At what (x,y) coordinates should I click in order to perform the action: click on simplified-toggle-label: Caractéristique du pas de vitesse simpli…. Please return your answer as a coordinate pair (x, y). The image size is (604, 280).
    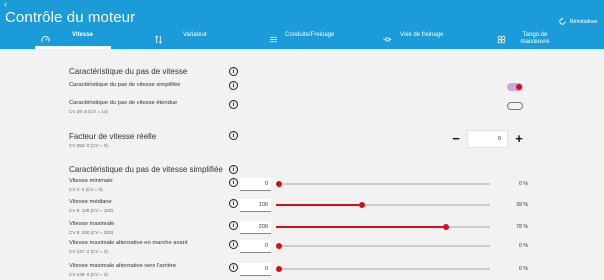
    Looking at the image, I should click on (125, 85).